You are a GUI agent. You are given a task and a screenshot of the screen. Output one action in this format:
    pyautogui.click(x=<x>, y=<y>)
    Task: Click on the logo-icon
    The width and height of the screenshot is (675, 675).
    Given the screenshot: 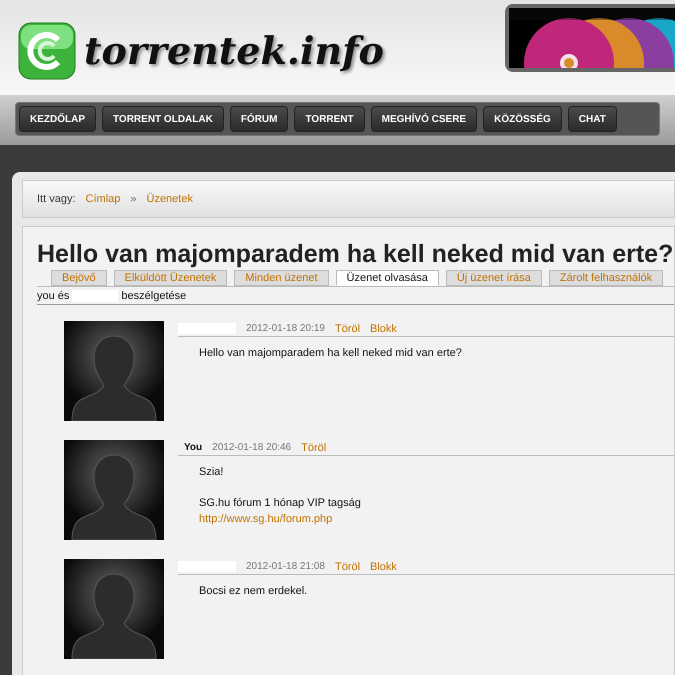 What is the action you would take?
    pyautogui.click(x=47, y=51)
    